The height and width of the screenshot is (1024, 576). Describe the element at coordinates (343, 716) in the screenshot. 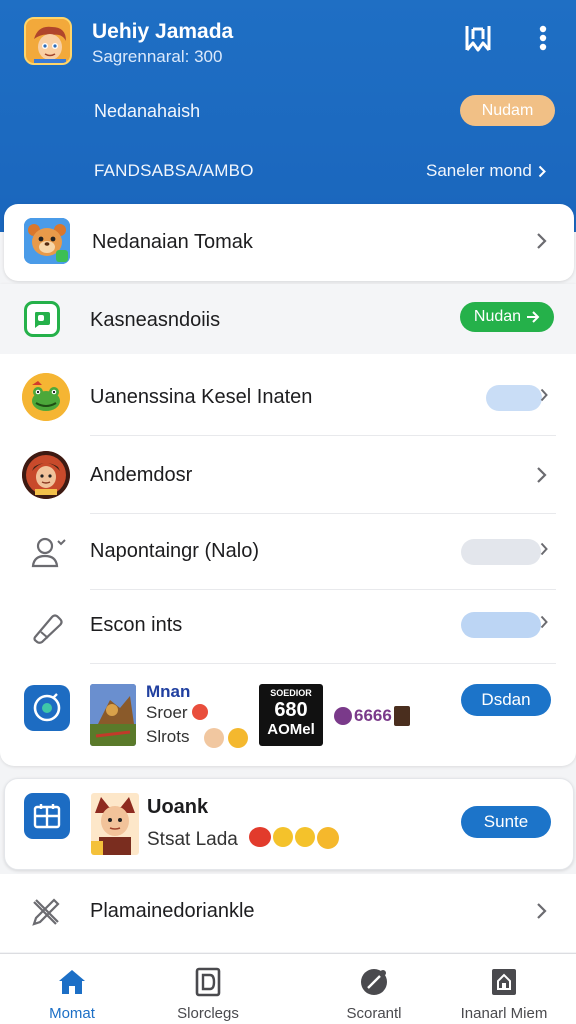

I see `rocket-emoji-icon` at that location.